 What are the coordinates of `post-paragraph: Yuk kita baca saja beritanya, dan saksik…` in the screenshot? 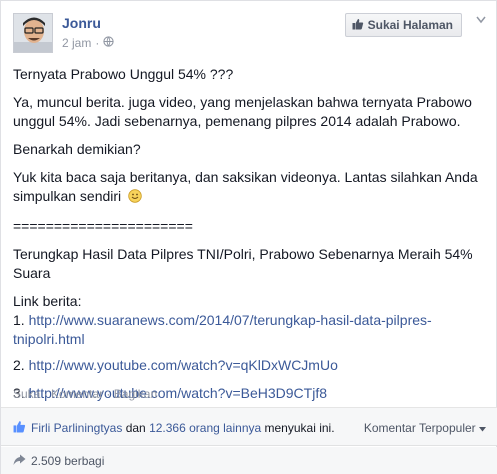 It's located at (245, 186).